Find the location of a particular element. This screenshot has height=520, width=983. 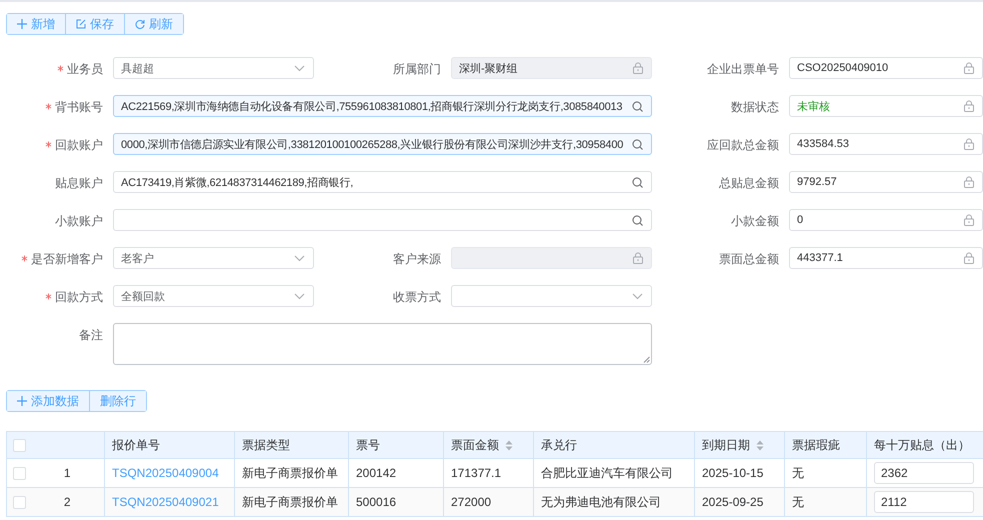

rate-input: 2362 is located at coordinates (924, 473).